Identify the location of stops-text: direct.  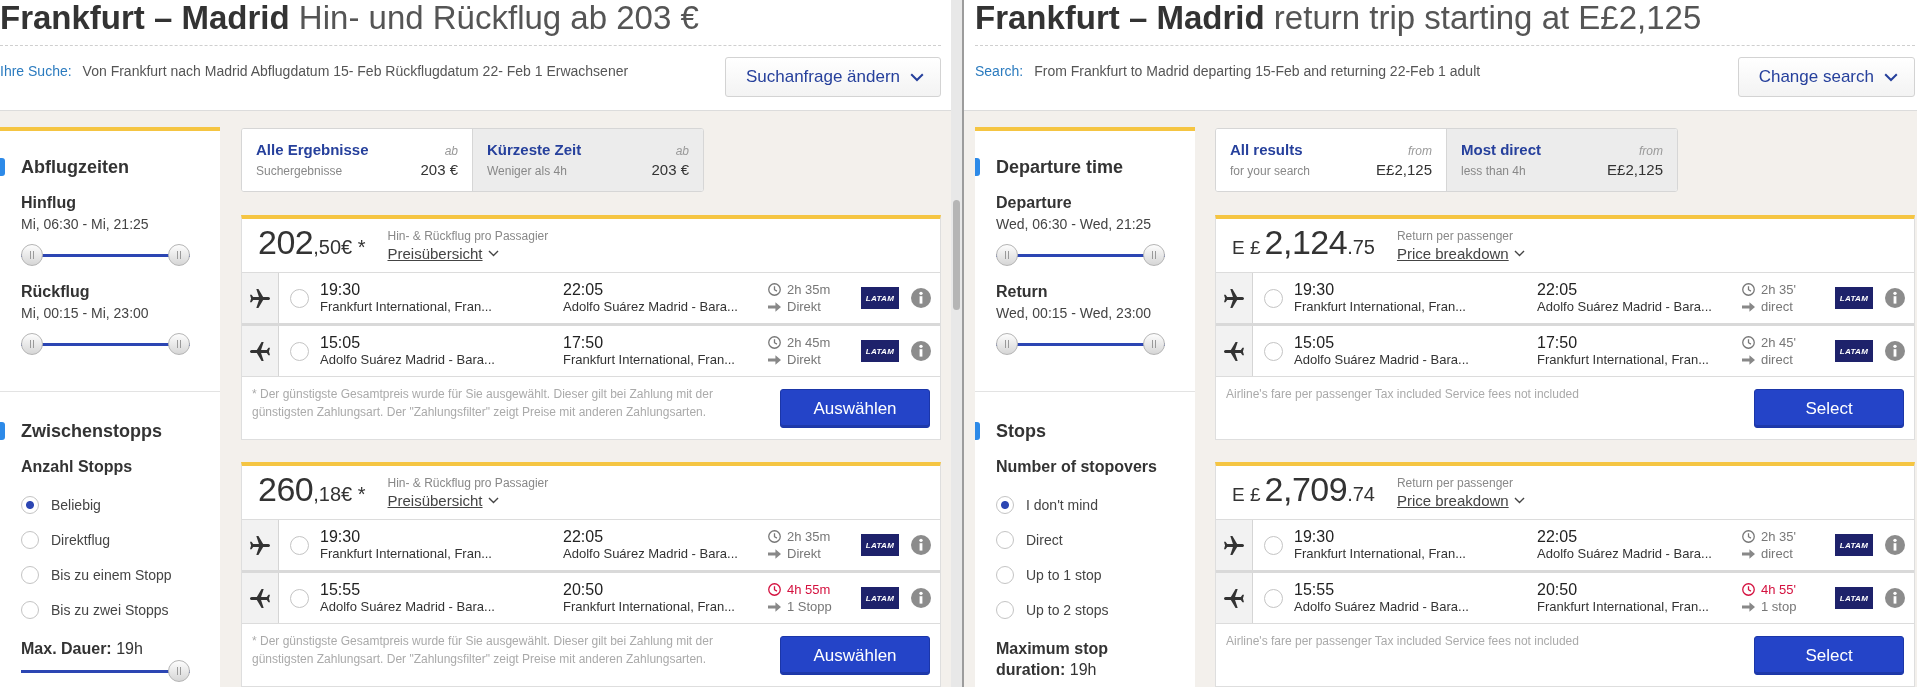
(1777, 553).